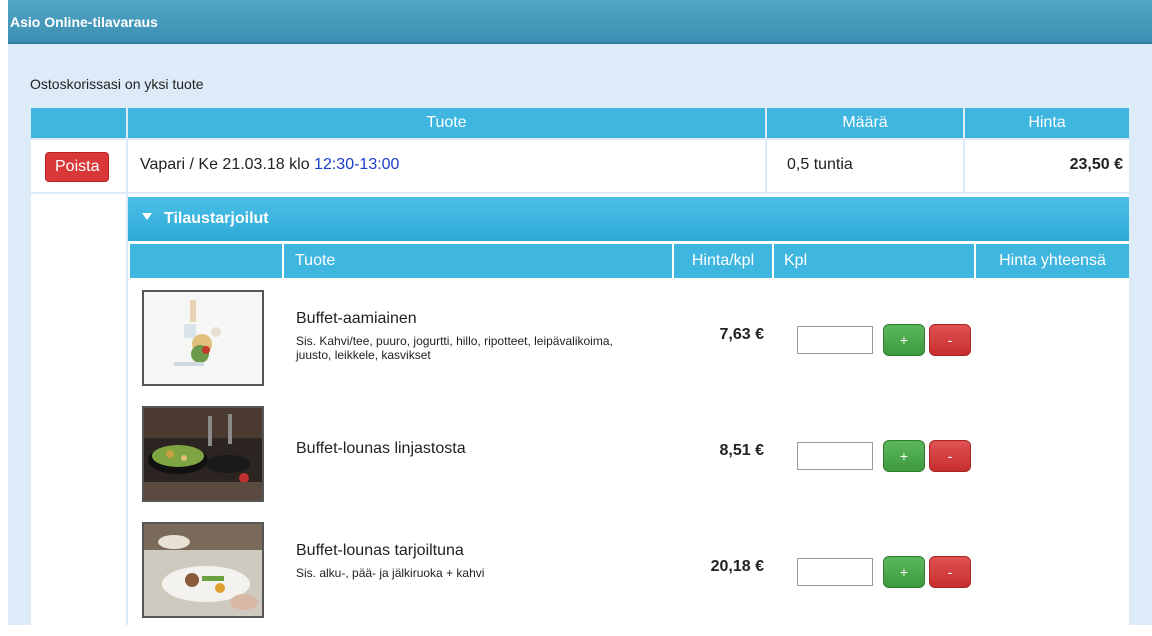 The image size is (1152, 636). I want to click on cart-header-quantity: Määrä, so click(865, 123).